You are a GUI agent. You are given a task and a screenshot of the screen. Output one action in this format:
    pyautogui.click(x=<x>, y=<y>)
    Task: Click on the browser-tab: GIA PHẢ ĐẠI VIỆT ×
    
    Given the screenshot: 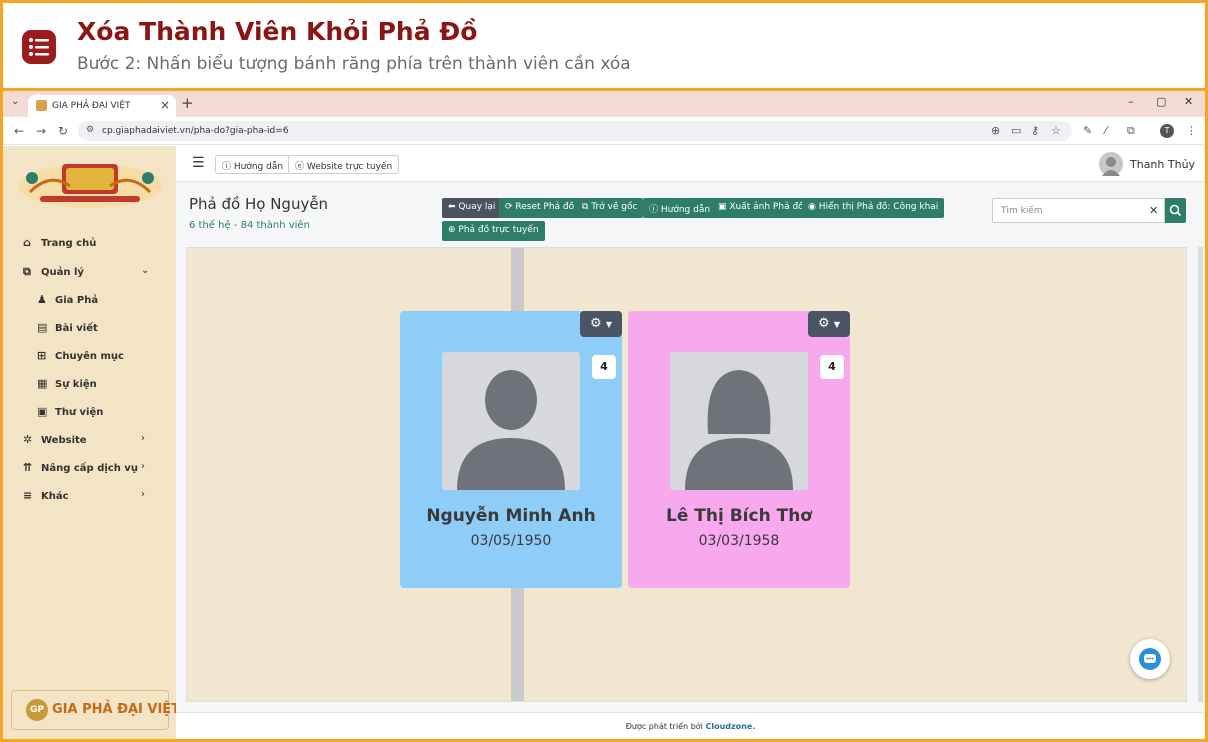 What is the action you would take?
    pyautogui.click(x=102, y=106)
    